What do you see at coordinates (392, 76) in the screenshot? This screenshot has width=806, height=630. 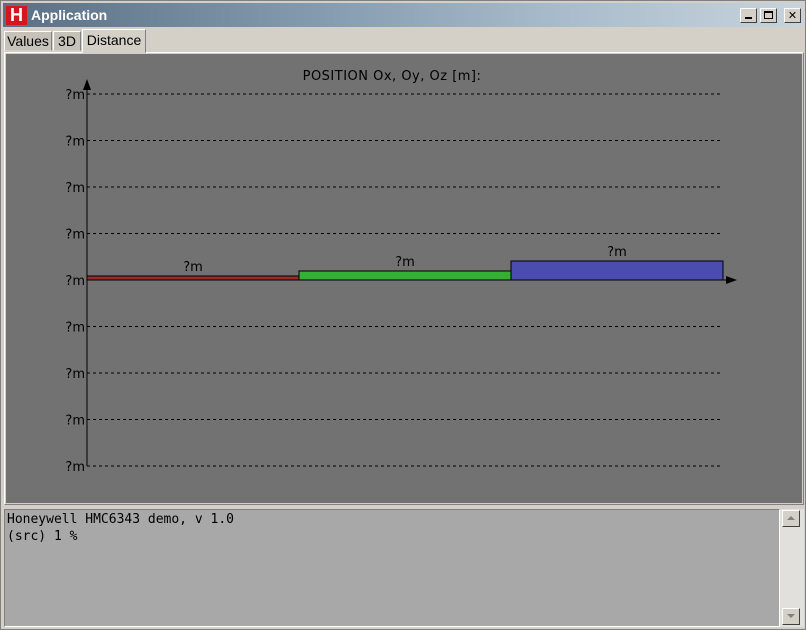 I see `plot-title: POSITION Ox, Oy, Oz [m]:` at bounding box center [392, 76].